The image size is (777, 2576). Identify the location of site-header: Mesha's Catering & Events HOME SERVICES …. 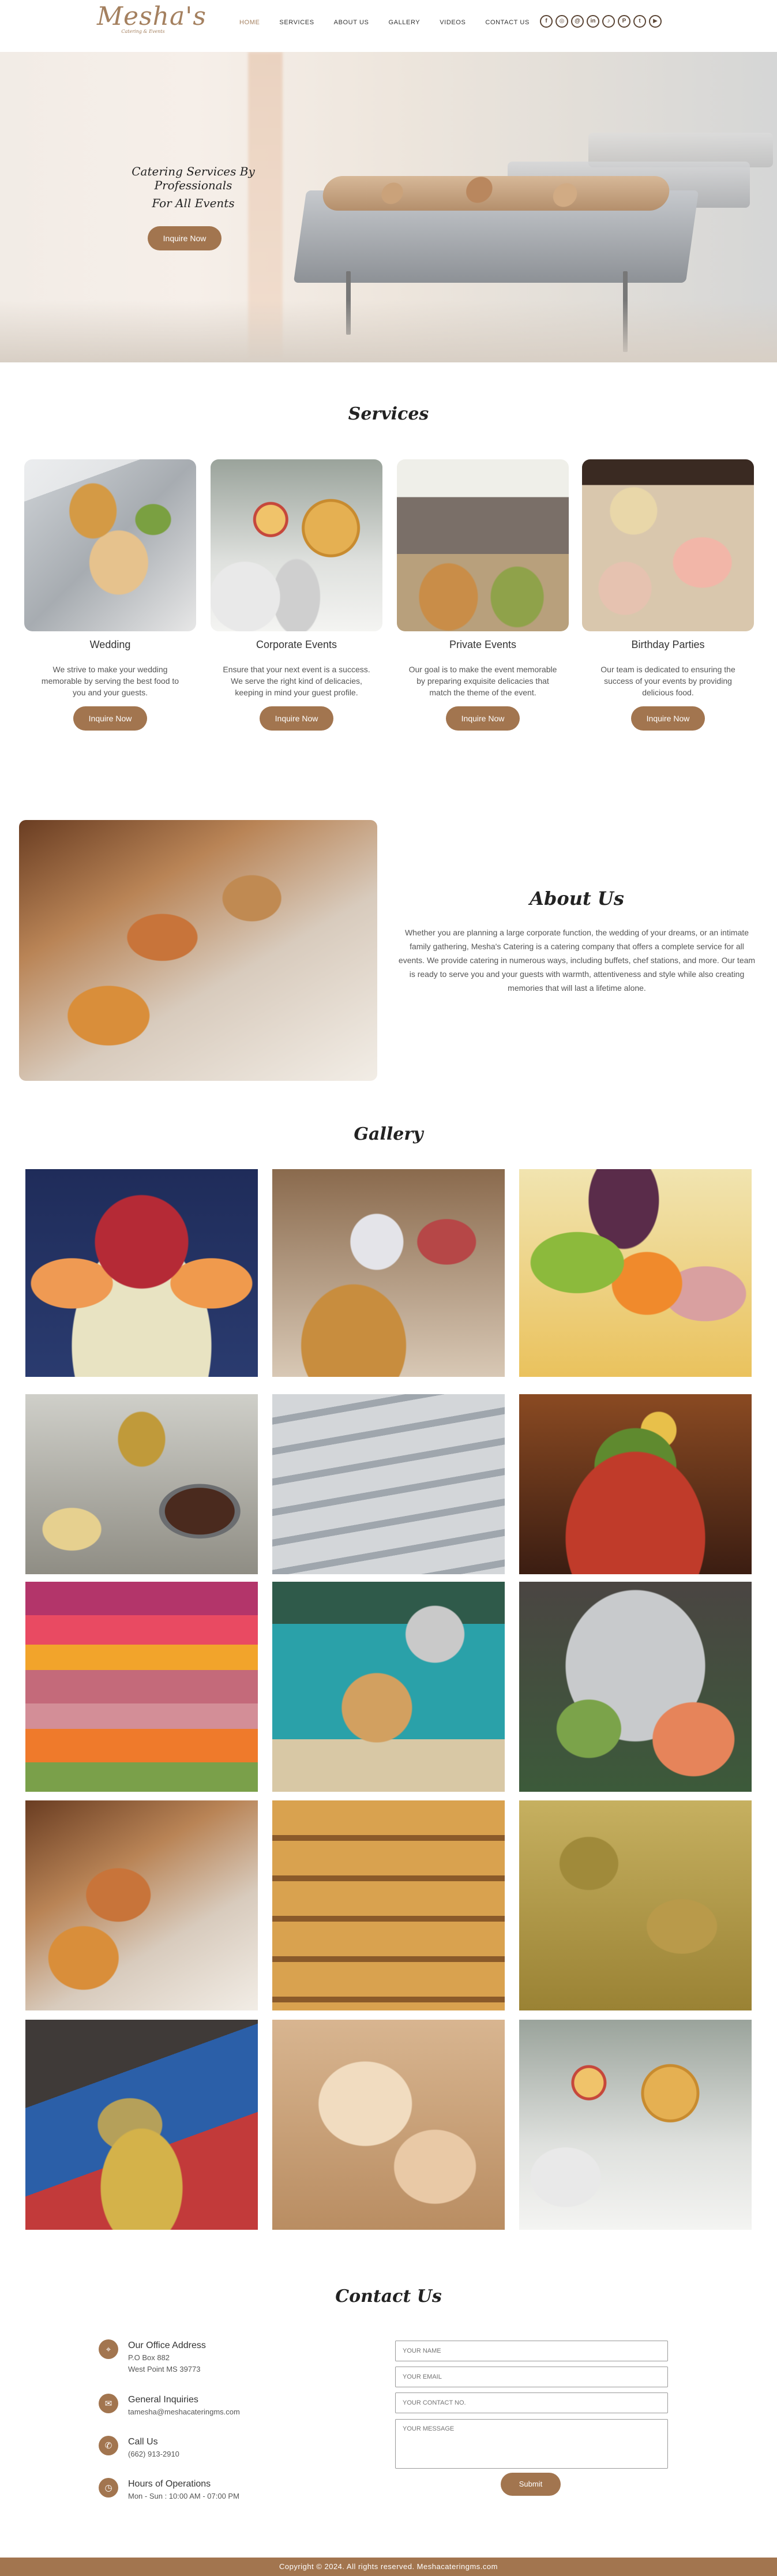
(388, 26).